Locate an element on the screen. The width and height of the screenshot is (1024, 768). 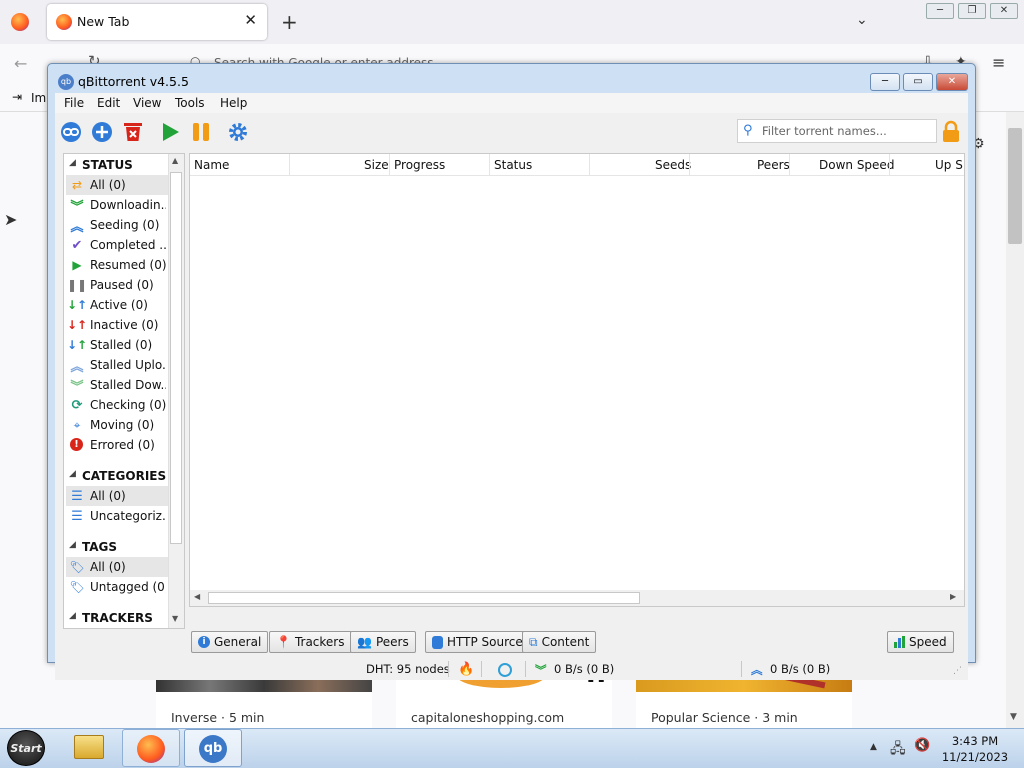
status-item-seeding: ︽ Seeding (0) is located at coordinates (117, 225).